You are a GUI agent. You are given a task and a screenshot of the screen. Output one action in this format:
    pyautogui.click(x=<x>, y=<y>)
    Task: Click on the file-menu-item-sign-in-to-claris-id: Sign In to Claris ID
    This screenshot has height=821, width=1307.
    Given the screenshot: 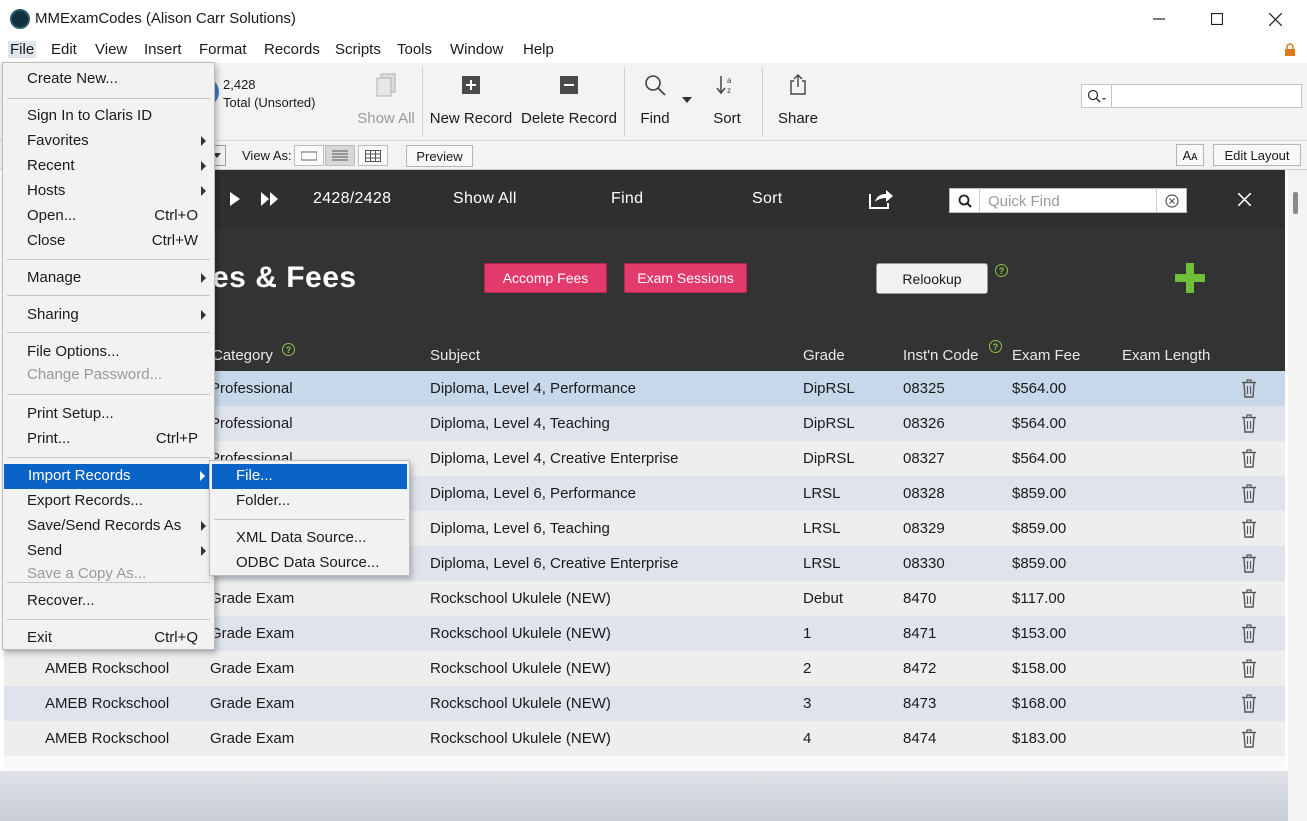 What is the action you would take?
    pyautogui.click(x=108, y=116)
    